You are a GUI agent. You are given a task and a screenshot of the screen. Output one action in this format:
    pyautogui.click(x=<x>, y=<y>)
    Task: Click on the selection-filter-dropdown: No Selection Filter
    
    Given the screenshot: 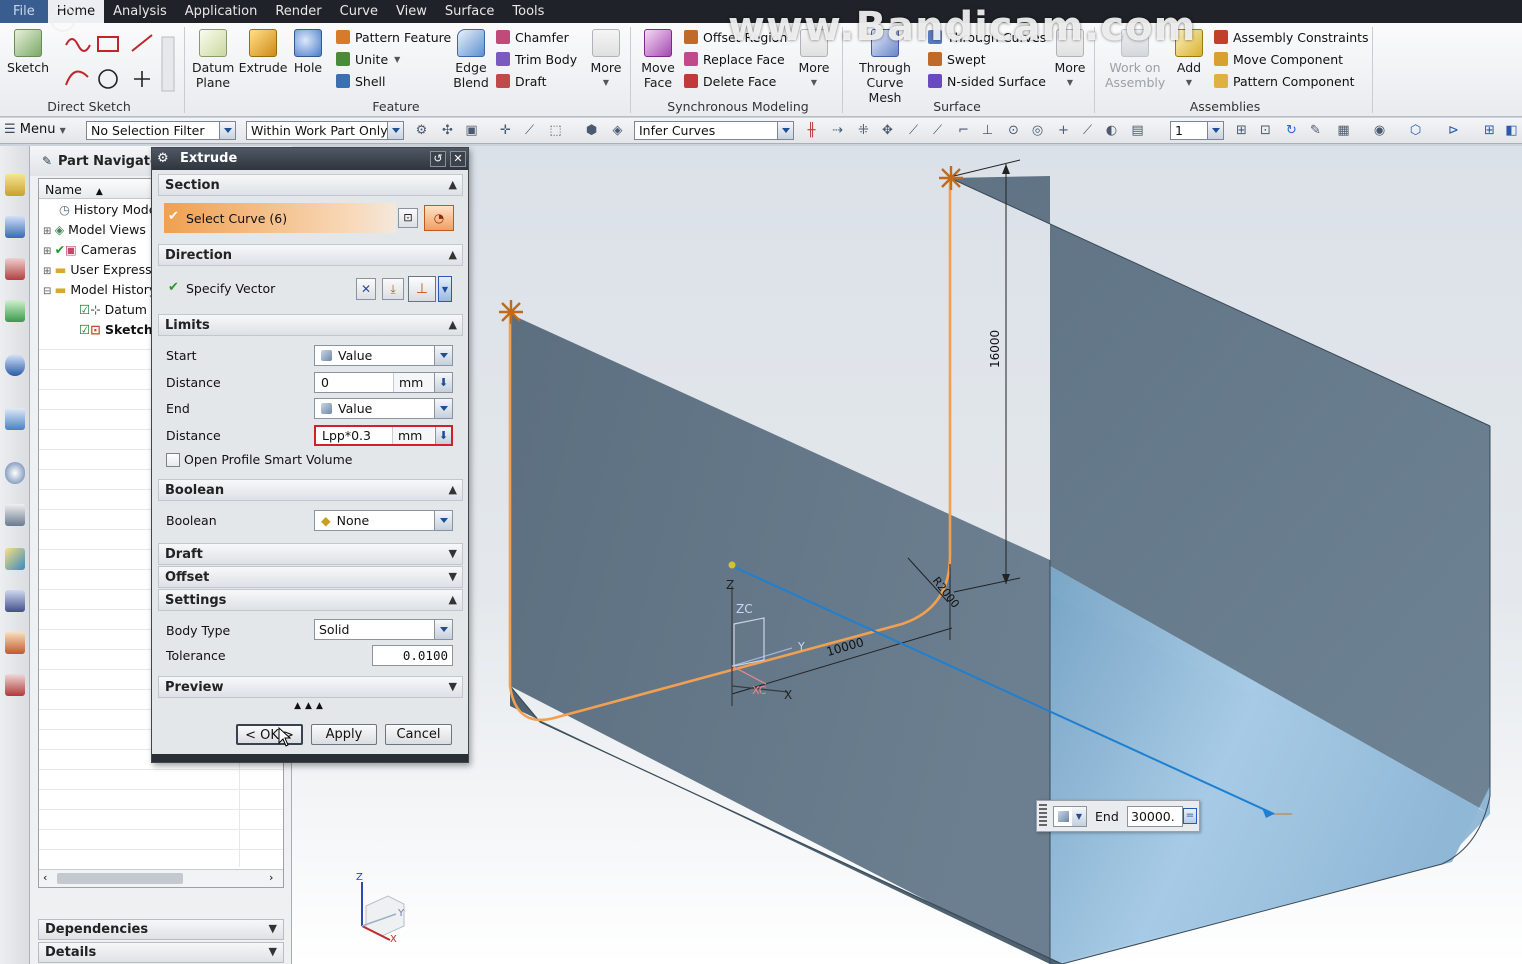 What is the action you would take?
    pyautogui.click(x=161, y=130)
    